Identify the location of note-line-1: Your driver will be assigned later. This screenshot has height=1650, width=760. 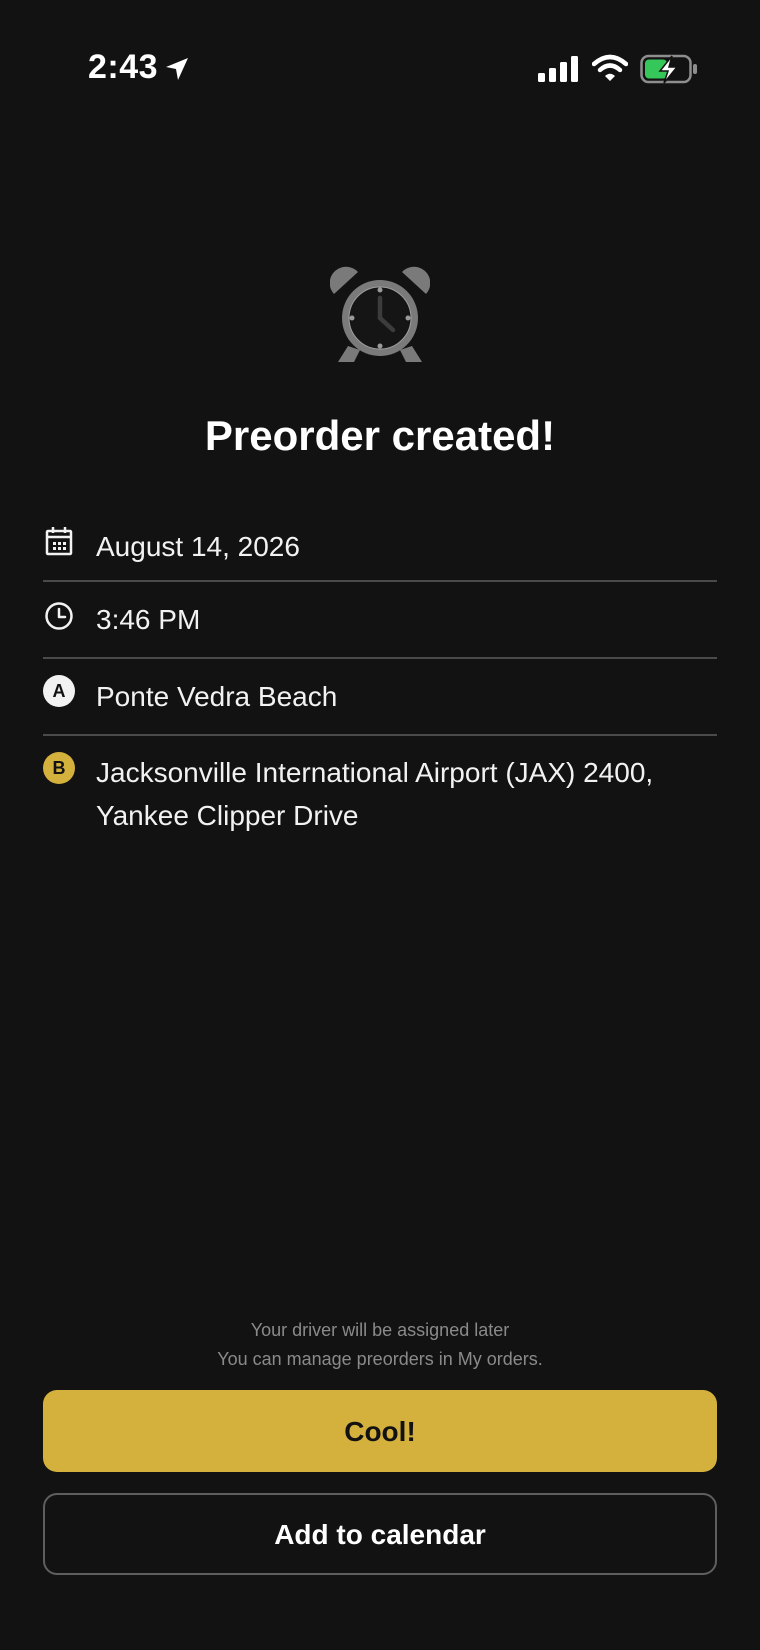
(380, 1330).